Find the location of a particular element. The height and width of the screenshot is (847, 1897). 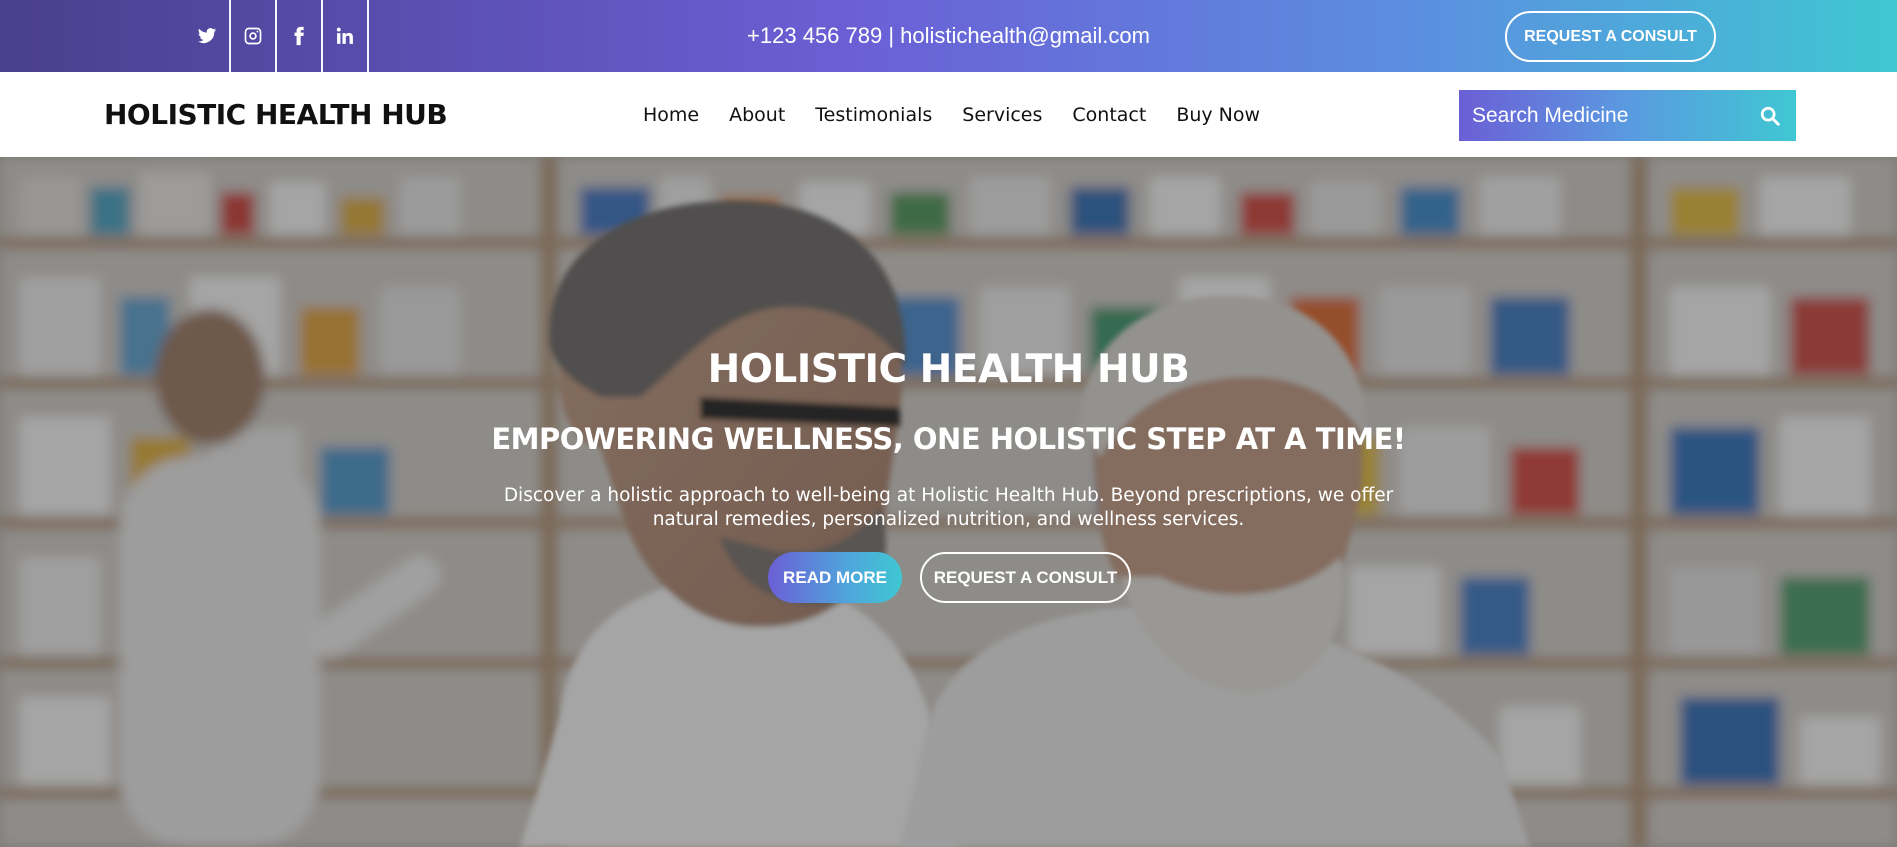

social-links is located at coordinates (277, 36).